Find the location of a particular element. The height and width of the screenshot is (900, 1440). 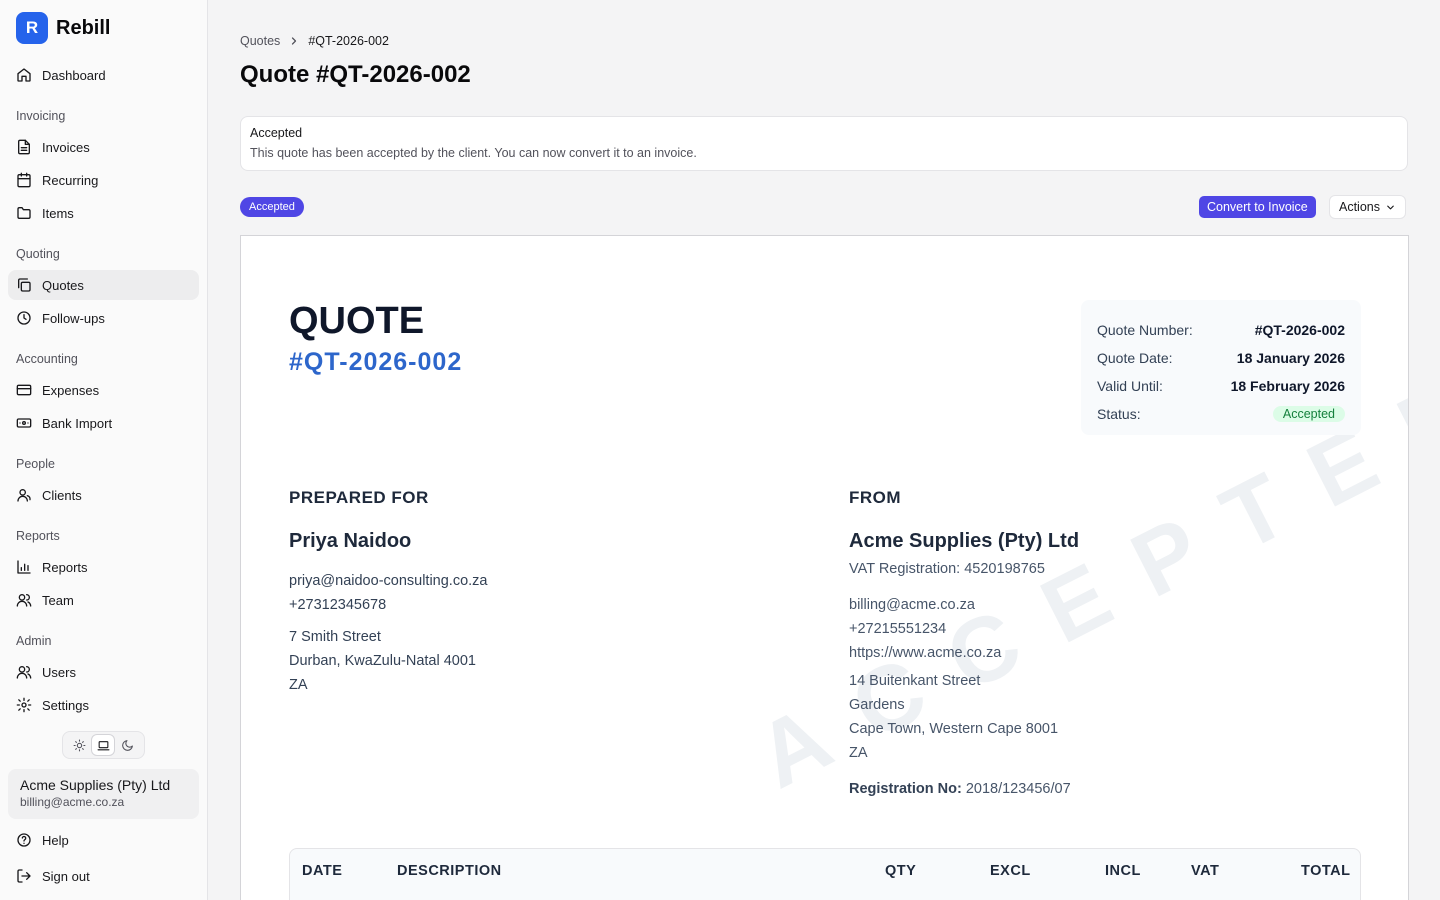

brand-name: Rebill is located at coordinates (83, 27).